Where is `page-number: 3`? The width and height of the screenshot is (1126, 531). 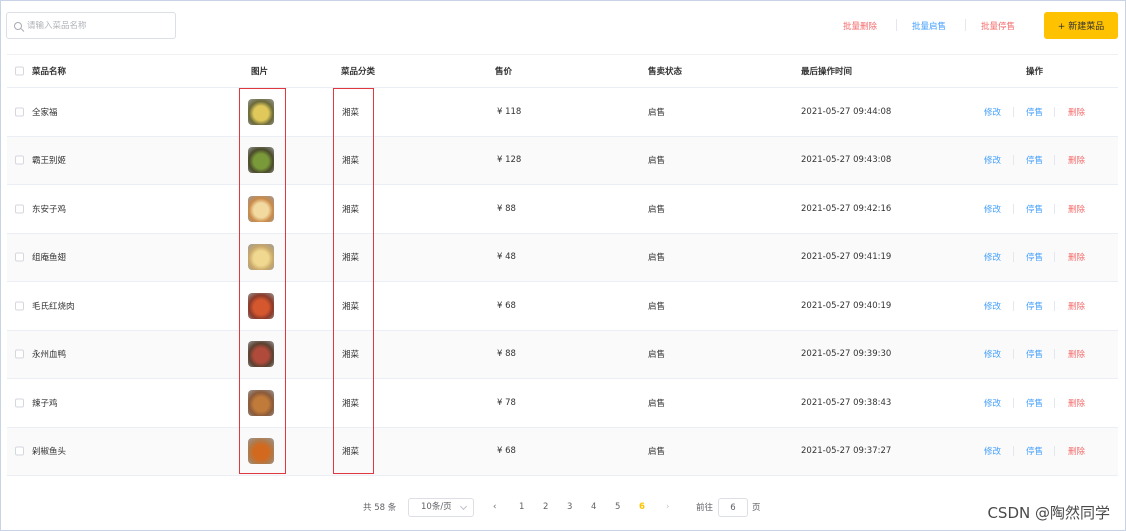 page-number: 3 is located at coordinates (569, 507).